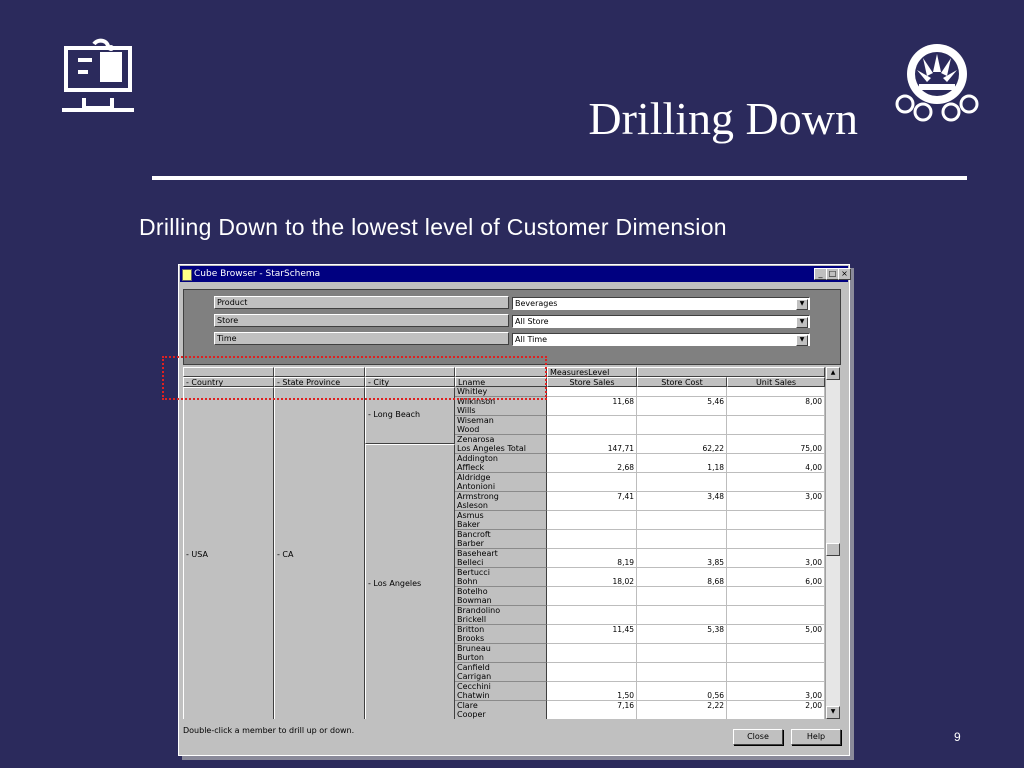 This screenshot has height=768, width=1024. What do you see at coordinates (592, 705) in the screenshot?
I see `cell-sales: 7,16` at bounding box center [592, 705].